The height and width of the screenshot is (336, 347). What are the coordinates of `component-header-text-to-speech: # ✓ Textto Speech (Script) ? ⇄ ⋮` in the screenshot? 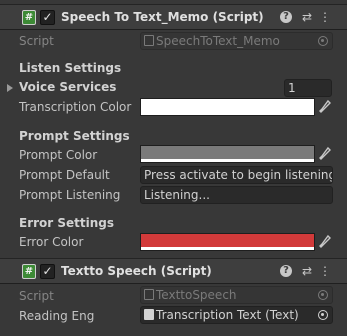 It's located at (173, 271).